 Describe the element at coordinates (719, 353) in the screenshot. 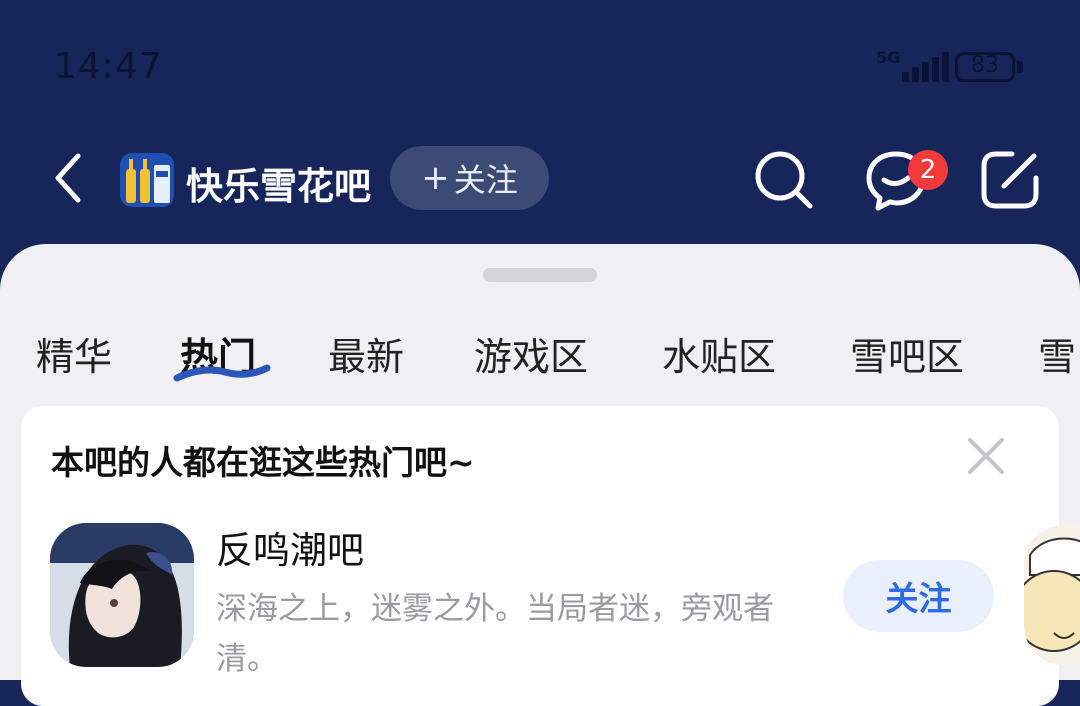

I see `tab-water-zone: 水贴区` at that location.